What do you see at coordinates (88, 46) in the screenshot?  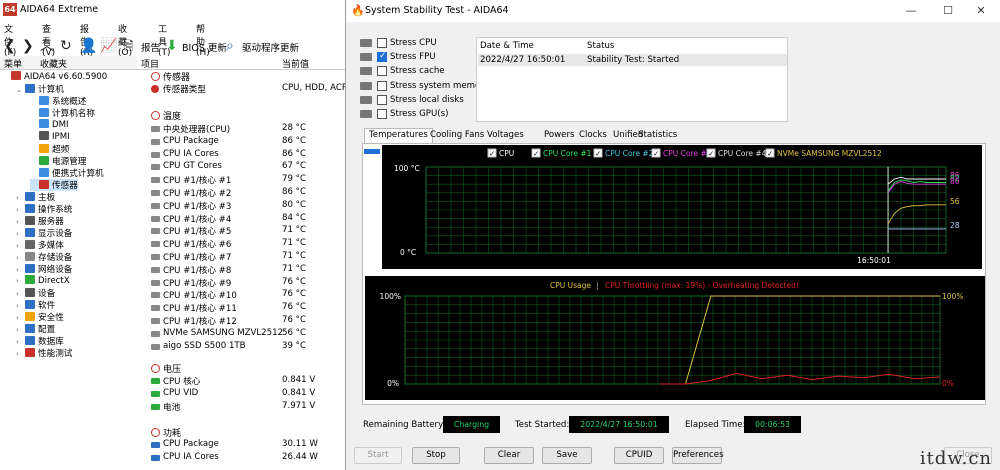 I see `user-icon: 👤` at bounding box center [88, 46].